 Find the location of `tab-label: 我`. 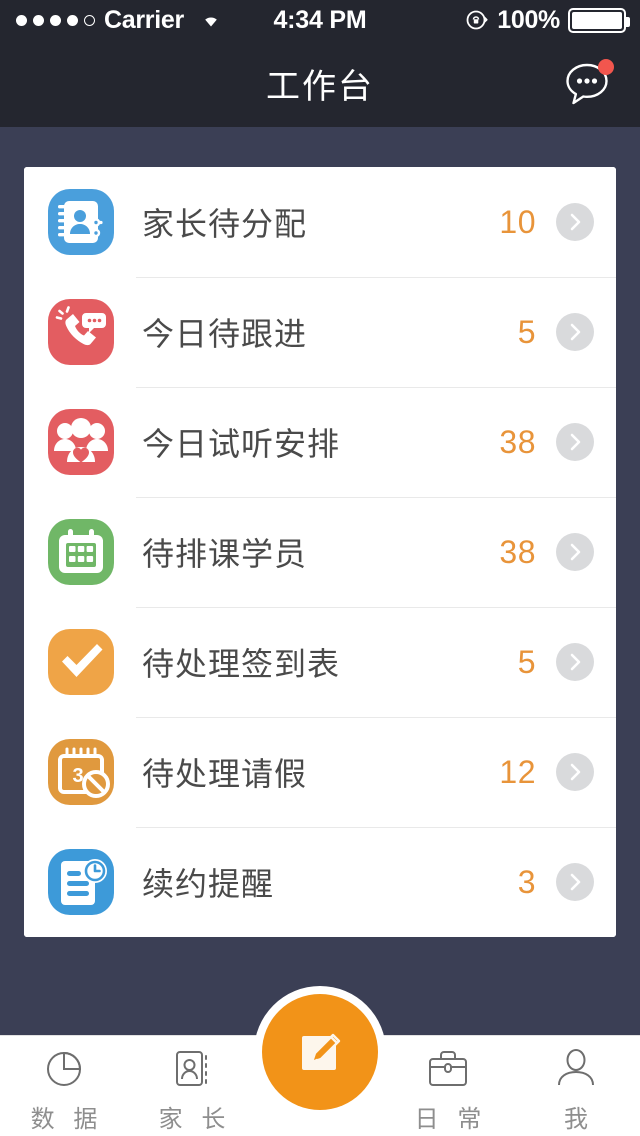

tab-label: 我 is located at coordinates (579, 1119).